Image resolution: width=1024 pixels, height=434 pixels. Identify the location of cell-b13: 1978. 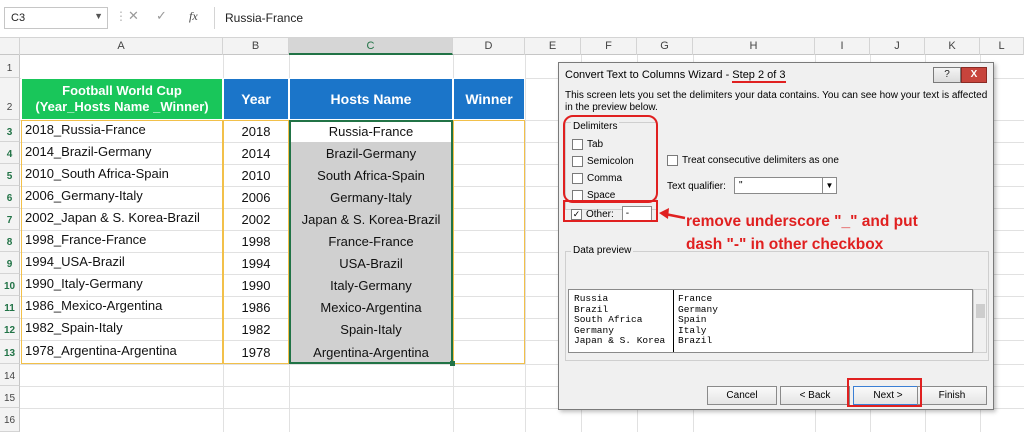
(256, 352).